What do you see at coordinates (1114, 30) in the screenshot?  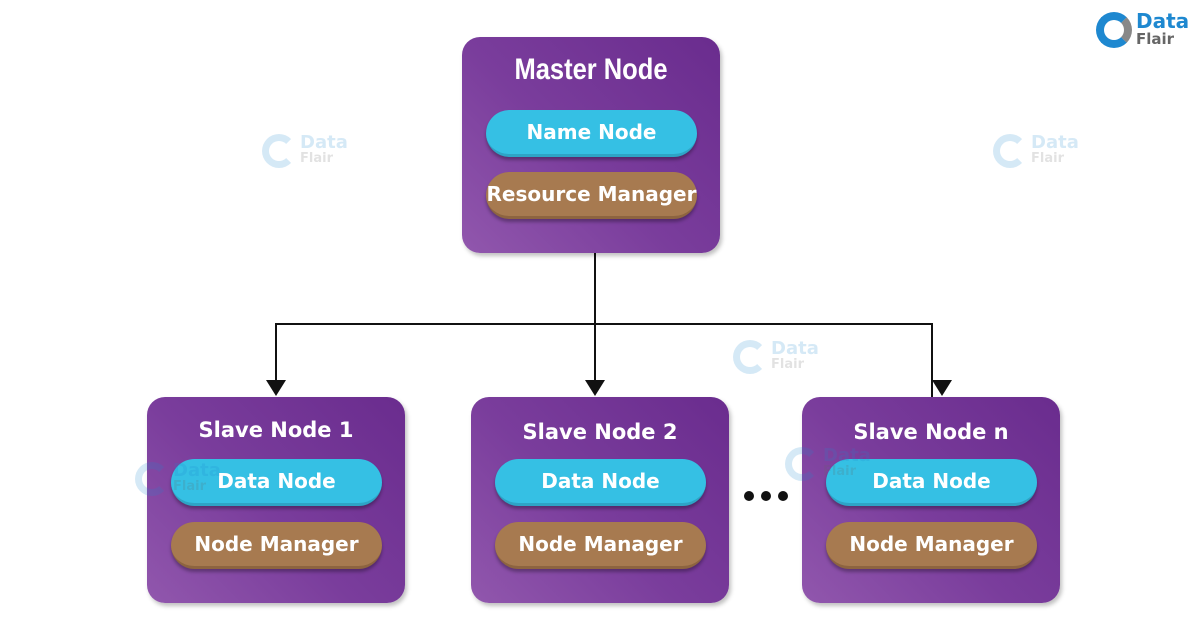 I see `logo-icon` at bounding box center [1114, 30].